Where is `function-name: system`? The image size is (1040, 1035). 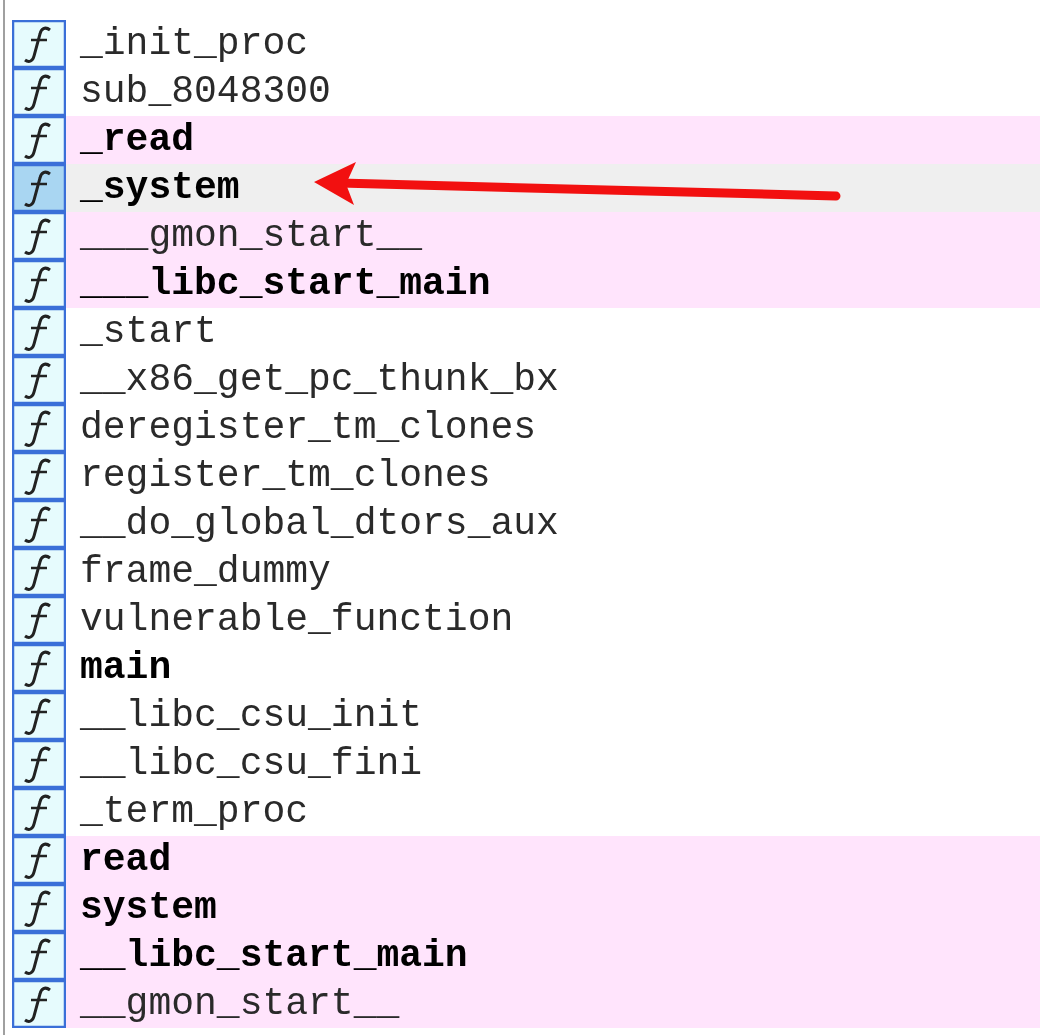
function-name: system is located at coordinates (148, 908).